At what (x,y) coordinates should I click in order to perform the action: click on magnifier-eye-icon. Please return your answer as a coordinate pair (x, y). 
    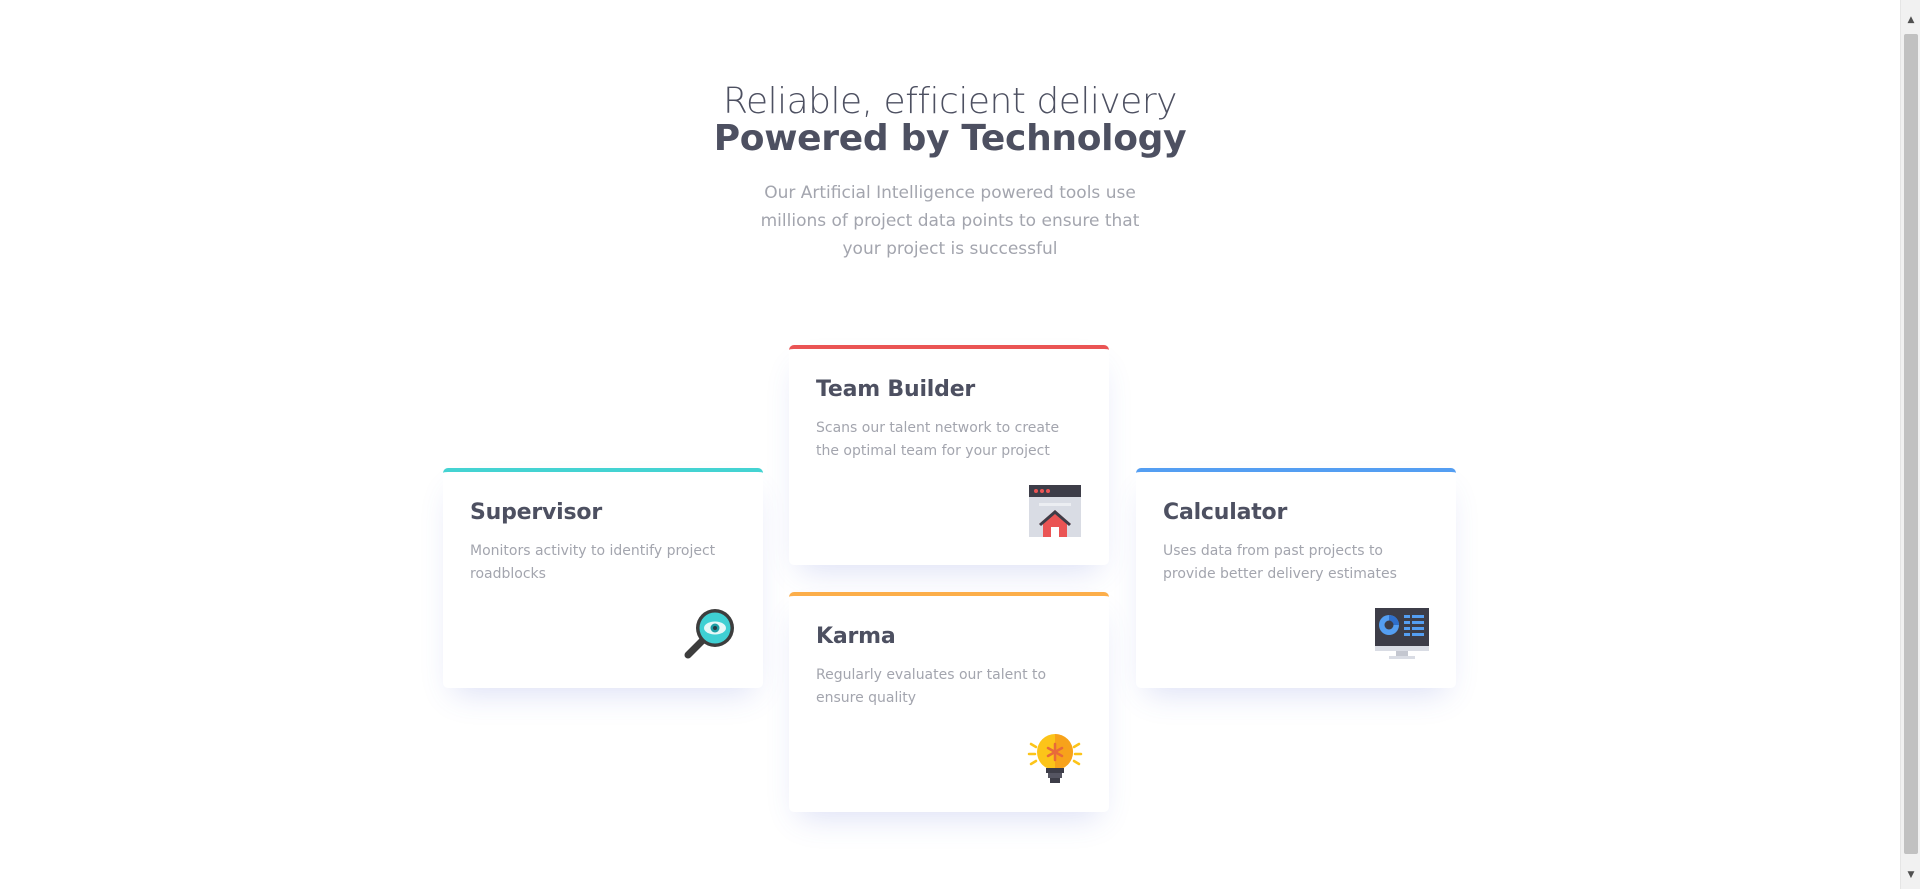
    Looking at the image, I should click on (709, 634).